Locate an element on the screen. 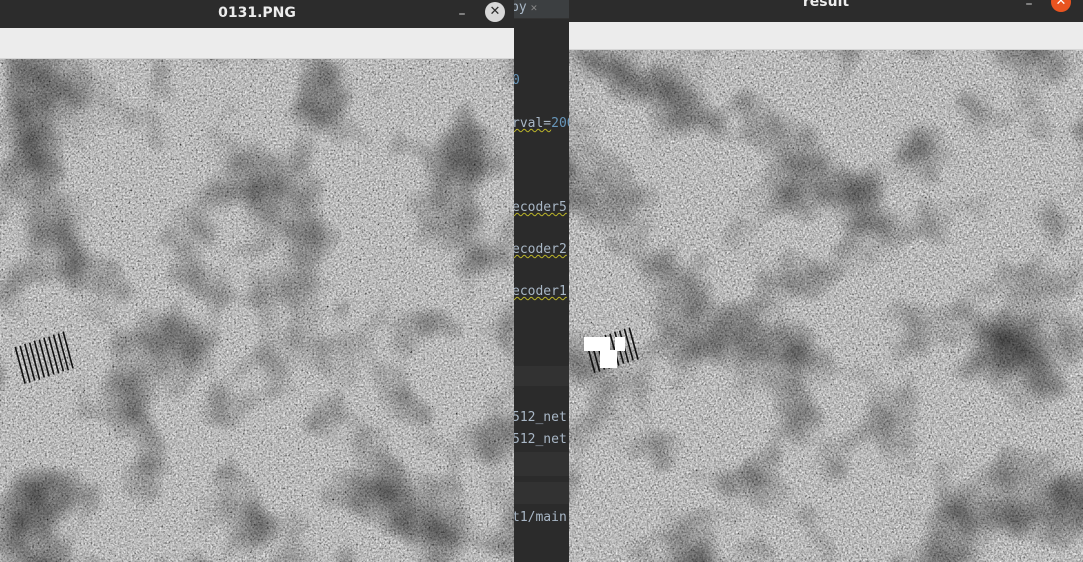 This screenshot has height=562, width=1083. window-title: result is located at coordinates (826, 5).